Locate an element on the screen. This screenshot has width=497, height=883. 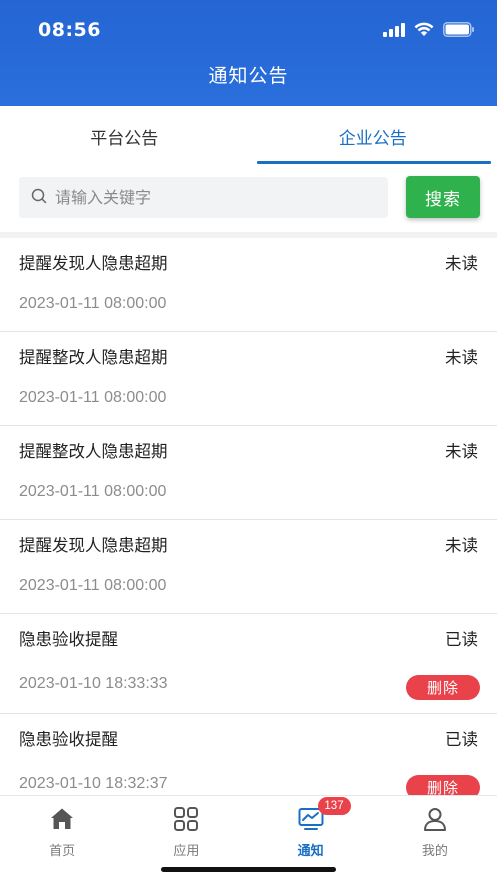
home-indicator is located at coordinates (248, 869).